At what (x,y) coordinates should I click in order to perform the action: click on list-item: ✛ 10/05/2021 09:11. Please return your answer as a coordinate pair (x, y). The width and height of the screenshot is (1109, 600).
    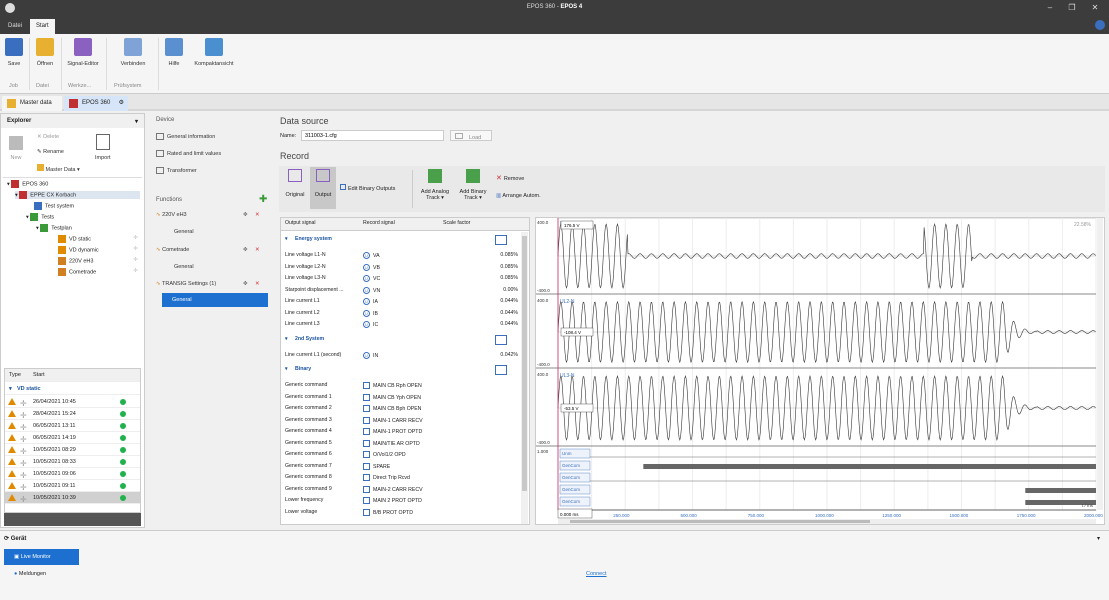
    Looking at the image, I should click on (72, 486).